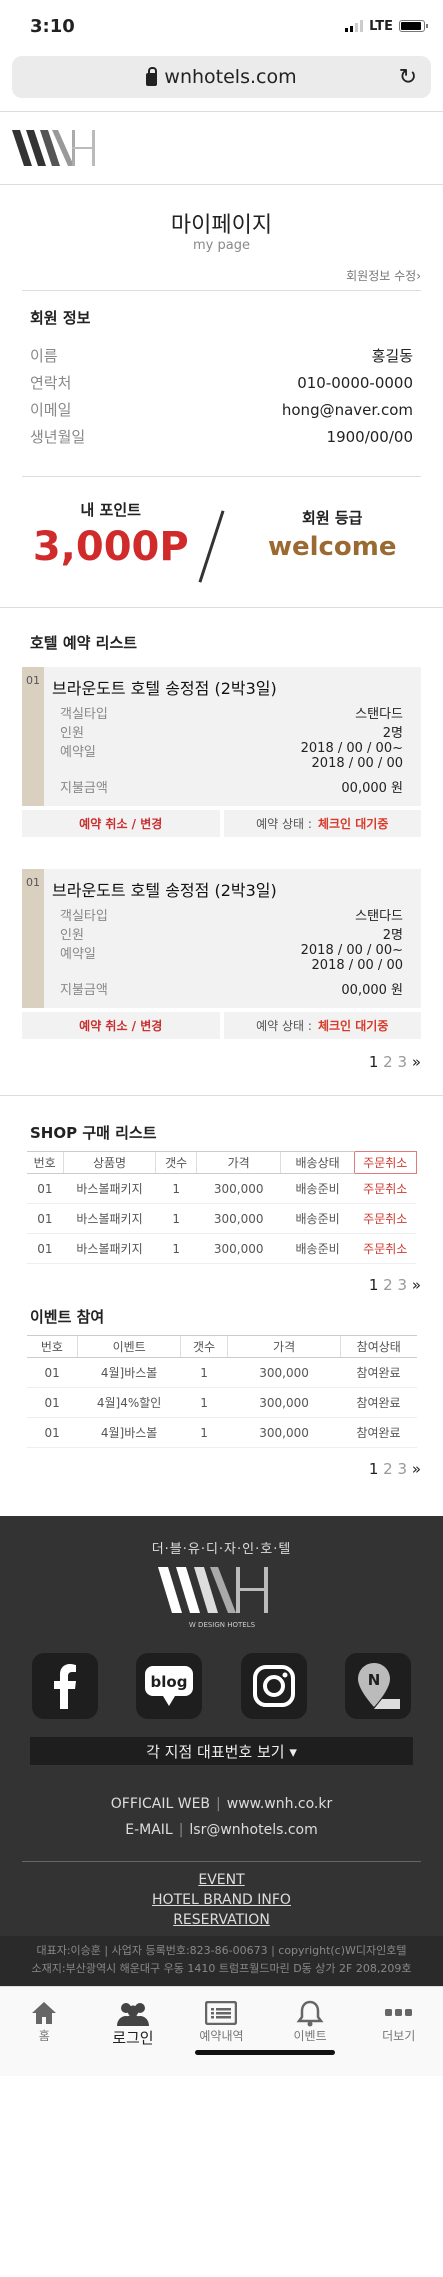 This screenshot has width=443, height=2277. Describe the element at coordinates (169, 1682) in the screenshot. I see `svg-text: blog` at that location.